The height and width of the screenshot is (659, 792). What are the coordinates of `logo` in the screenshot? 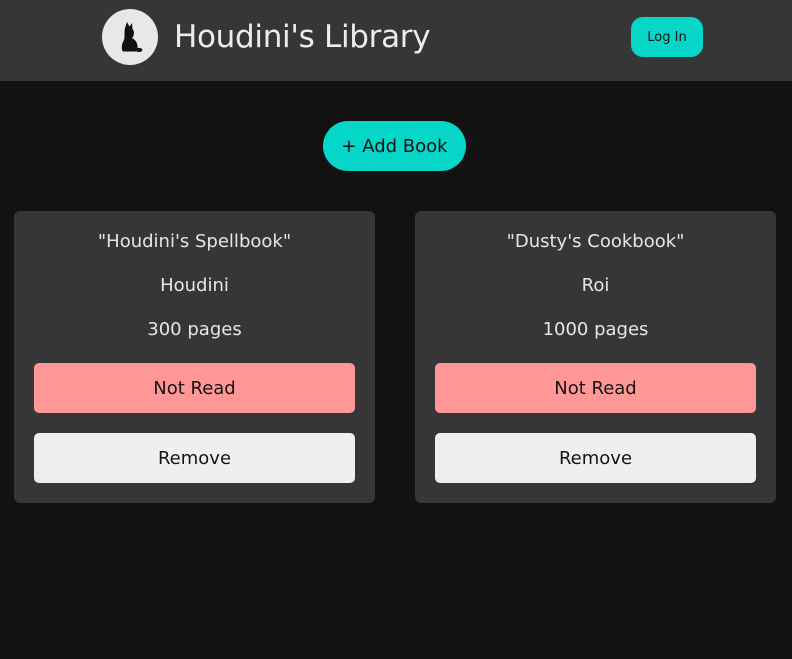 It's located at (130, 37).